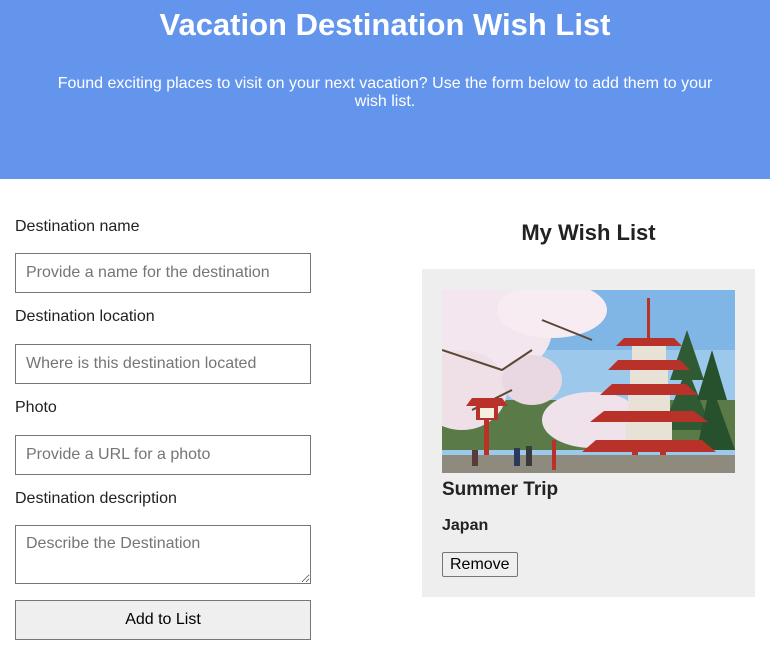  What do you see at coordinates (85, 316) in the screenshot?
I see `destination-location-label: Destination location` at bounding box center [85, 316].